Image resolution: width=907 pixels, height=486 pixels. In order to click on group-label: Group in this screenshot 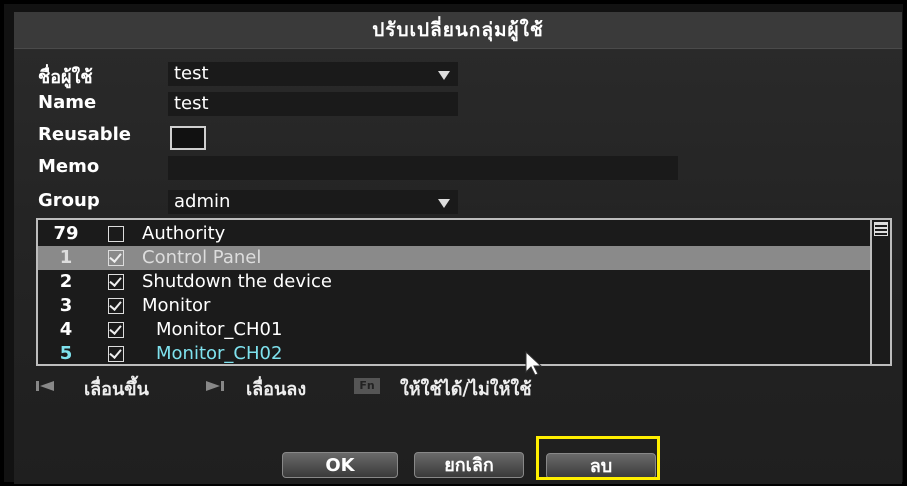, I will do `click(69, 200)`.